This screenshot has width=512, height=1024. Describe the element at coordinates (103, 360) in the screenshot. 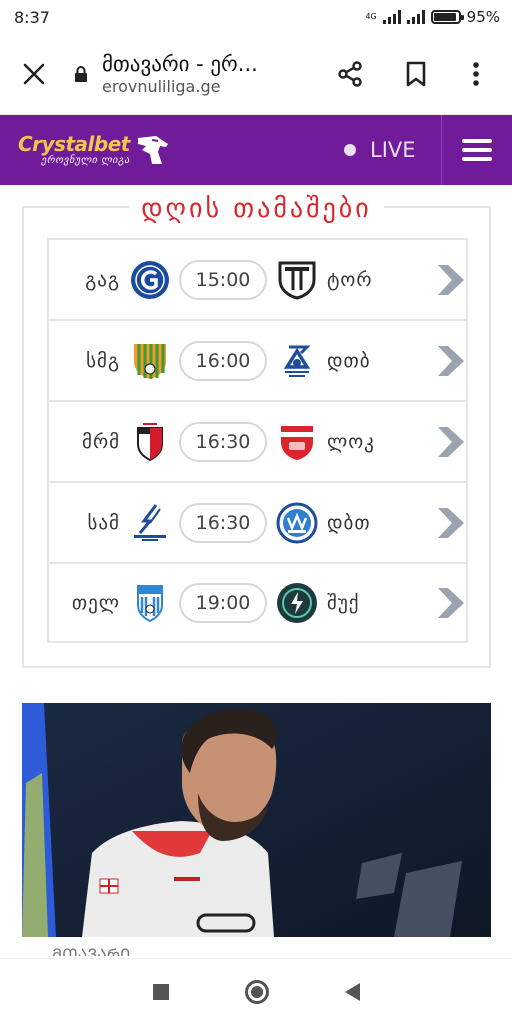

I see `home-team: სმგ` at that location.